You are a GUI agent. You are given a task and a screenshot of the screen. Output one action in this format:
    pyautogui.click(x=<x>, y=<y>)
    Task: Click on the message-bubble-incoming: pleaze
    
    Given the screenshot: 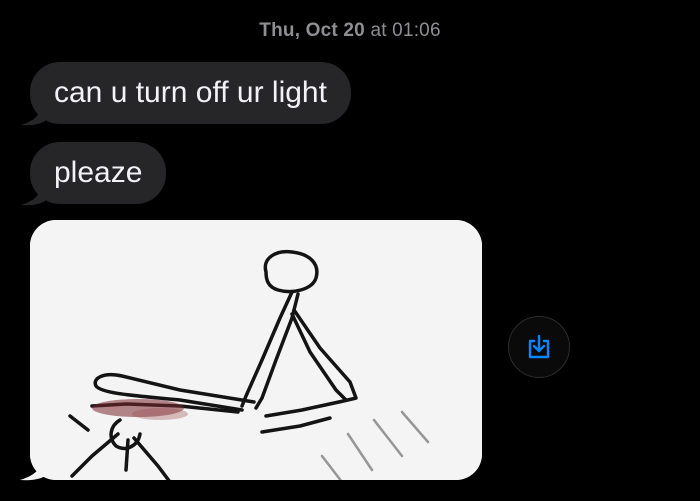 What is the action you would take?
    pyautogui.click(x=94, y=174)
    